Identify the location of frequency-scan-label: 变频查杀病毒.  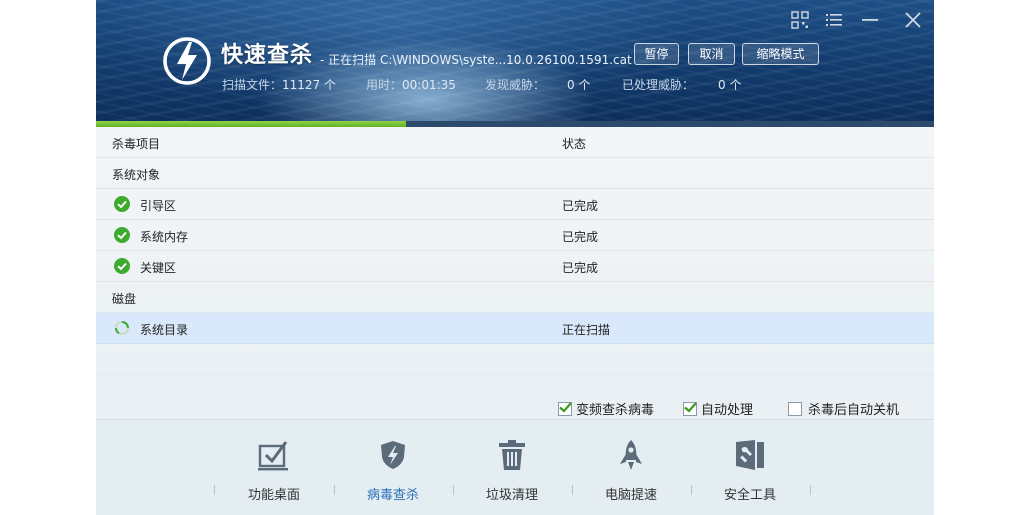
(615, 410).